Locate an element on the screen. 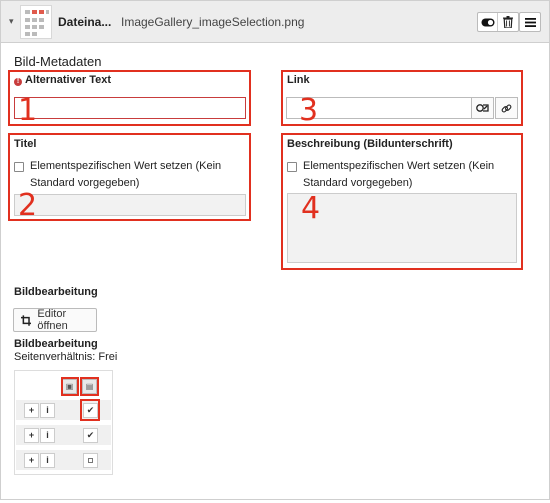  more-actions-button is located at coordinates (530, 22).